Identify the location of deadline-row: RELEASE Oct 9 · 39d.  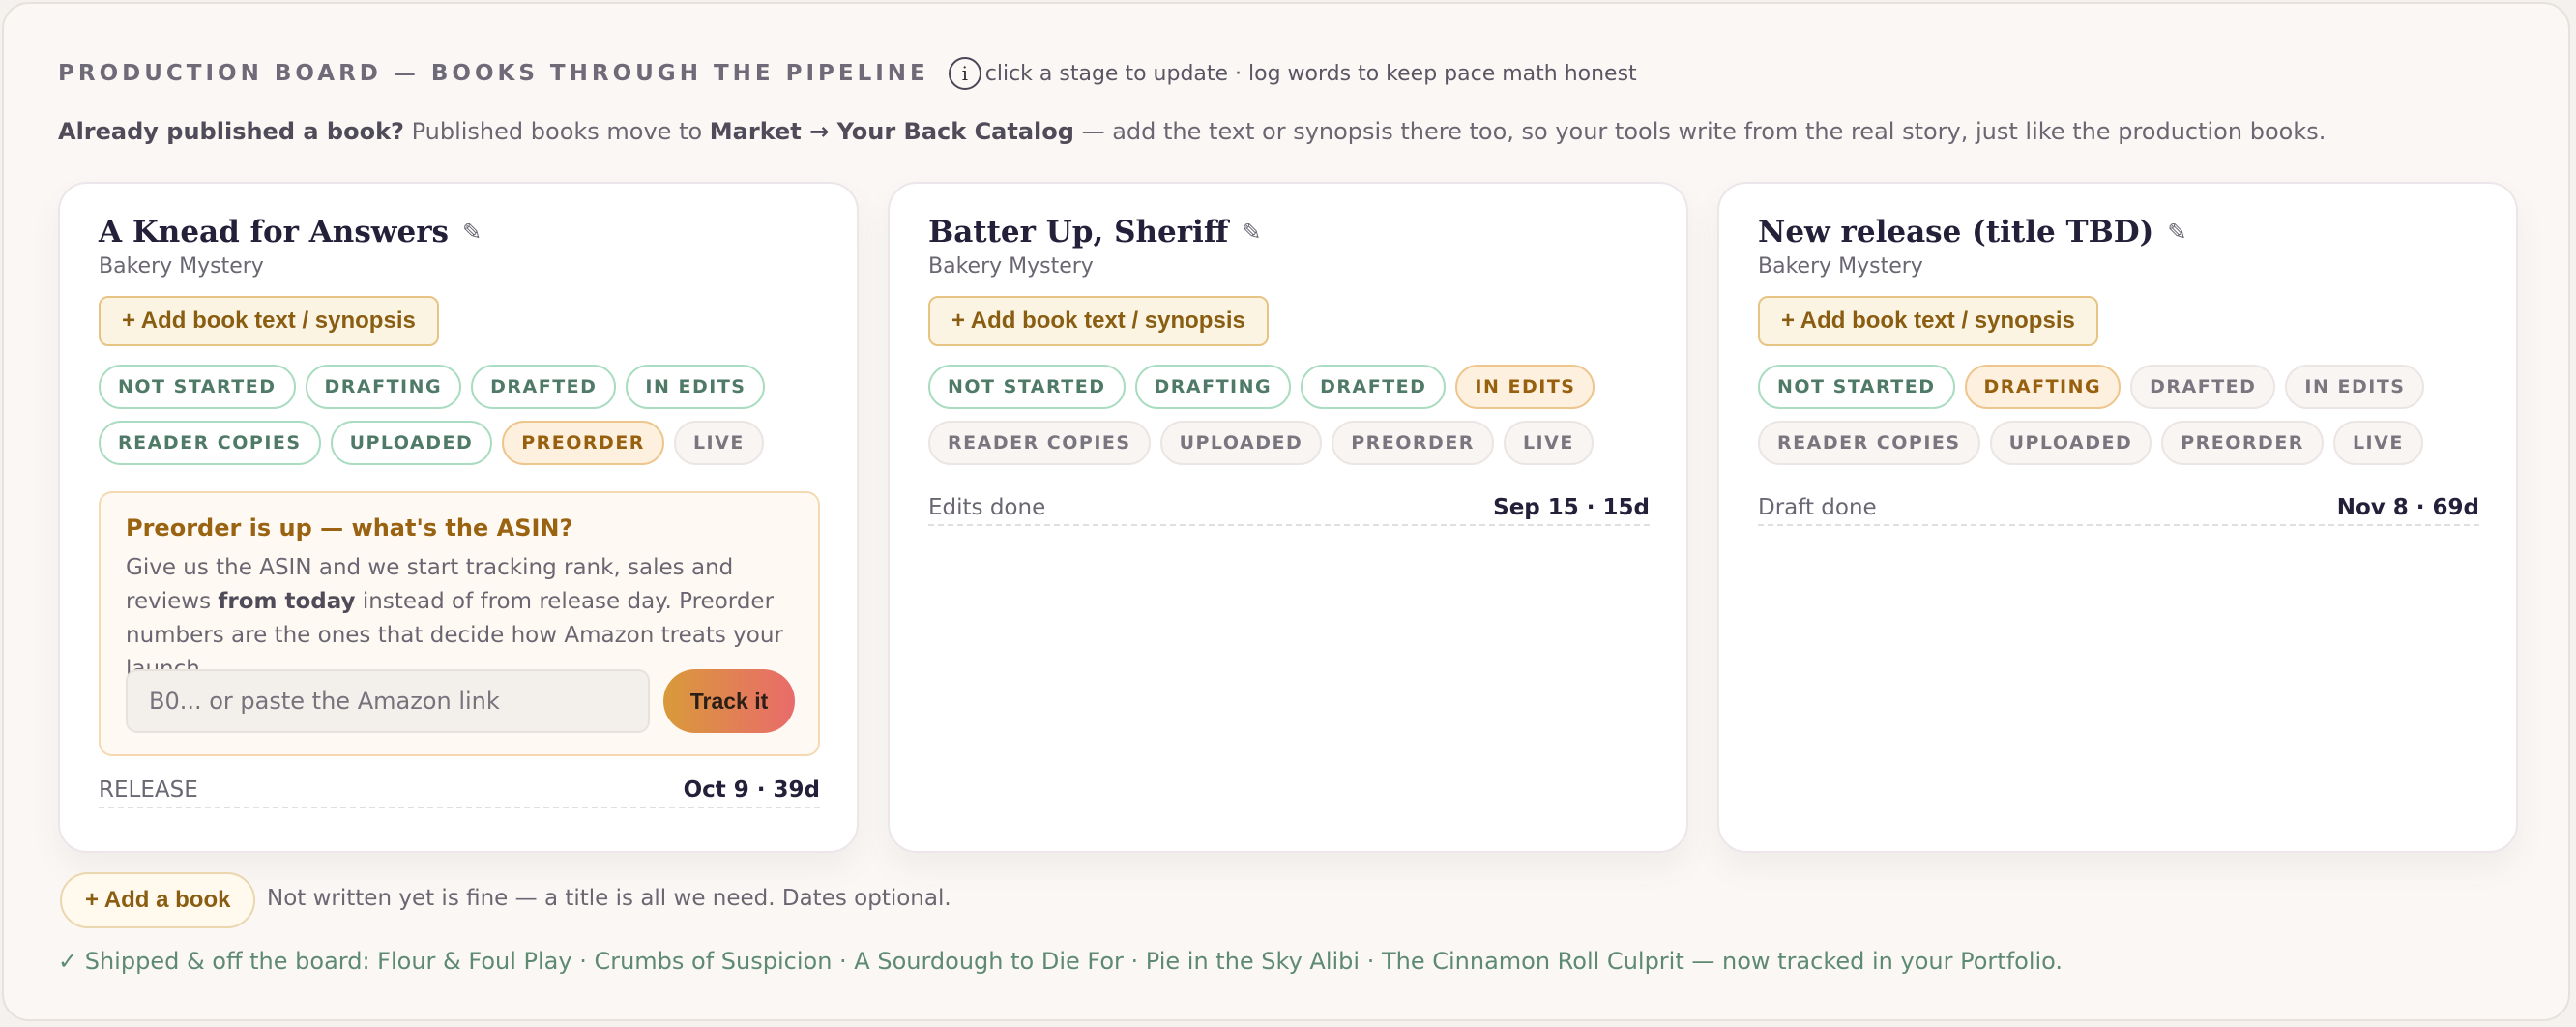
(459, 791).